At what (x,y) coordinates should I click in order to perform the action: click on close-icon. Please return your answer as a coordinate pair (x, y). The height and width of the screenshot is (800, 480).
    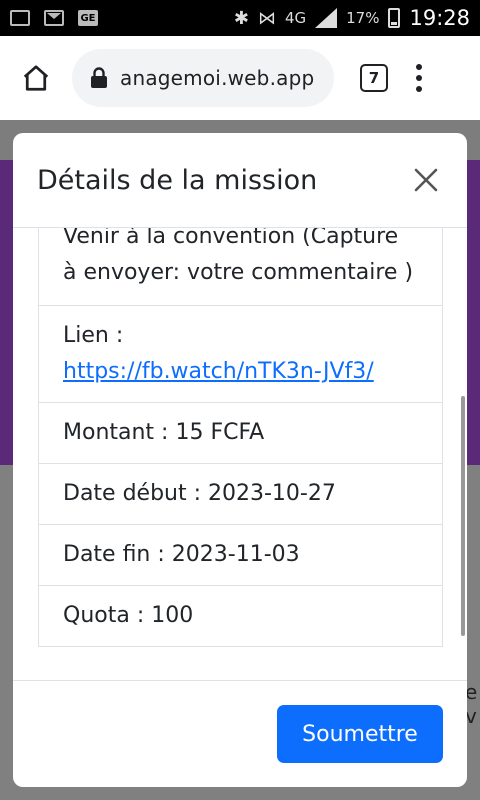
    Looking at the image, I should click on (426, 180).